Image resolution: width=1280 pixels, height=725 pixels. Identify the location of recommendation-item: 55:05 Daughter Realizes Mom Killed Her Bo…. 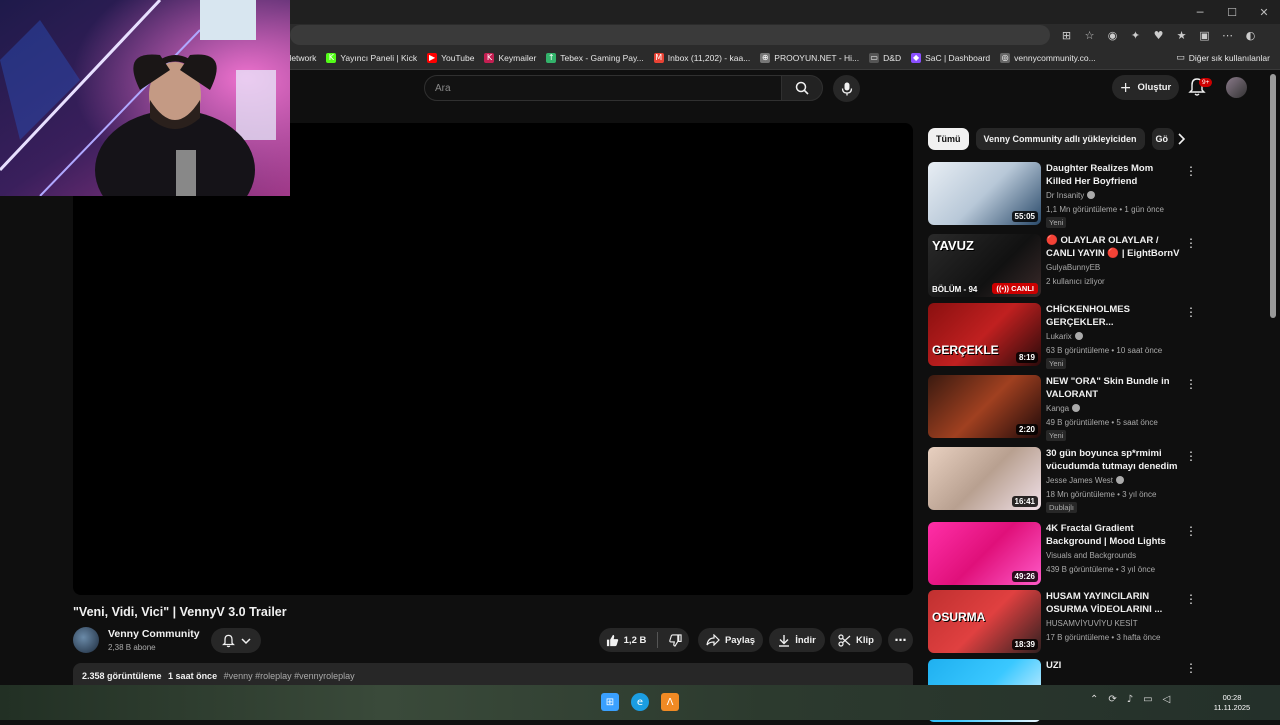
(1063, 195).